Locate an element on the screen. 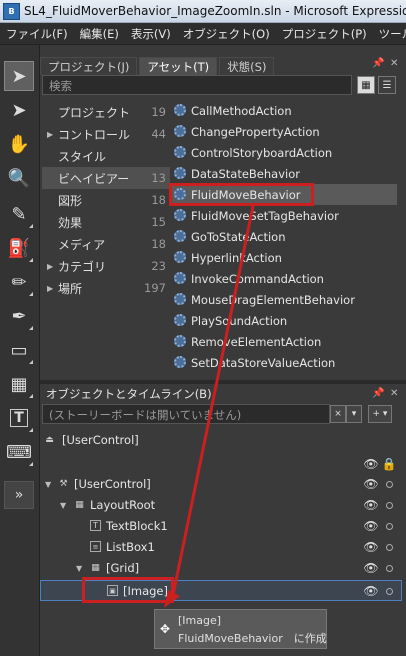 Image resolution: width=406 pixels, height=656 pixels. storyboard-combo: (ストーリーボードは開いていません) is located at coordinates (186, 414).